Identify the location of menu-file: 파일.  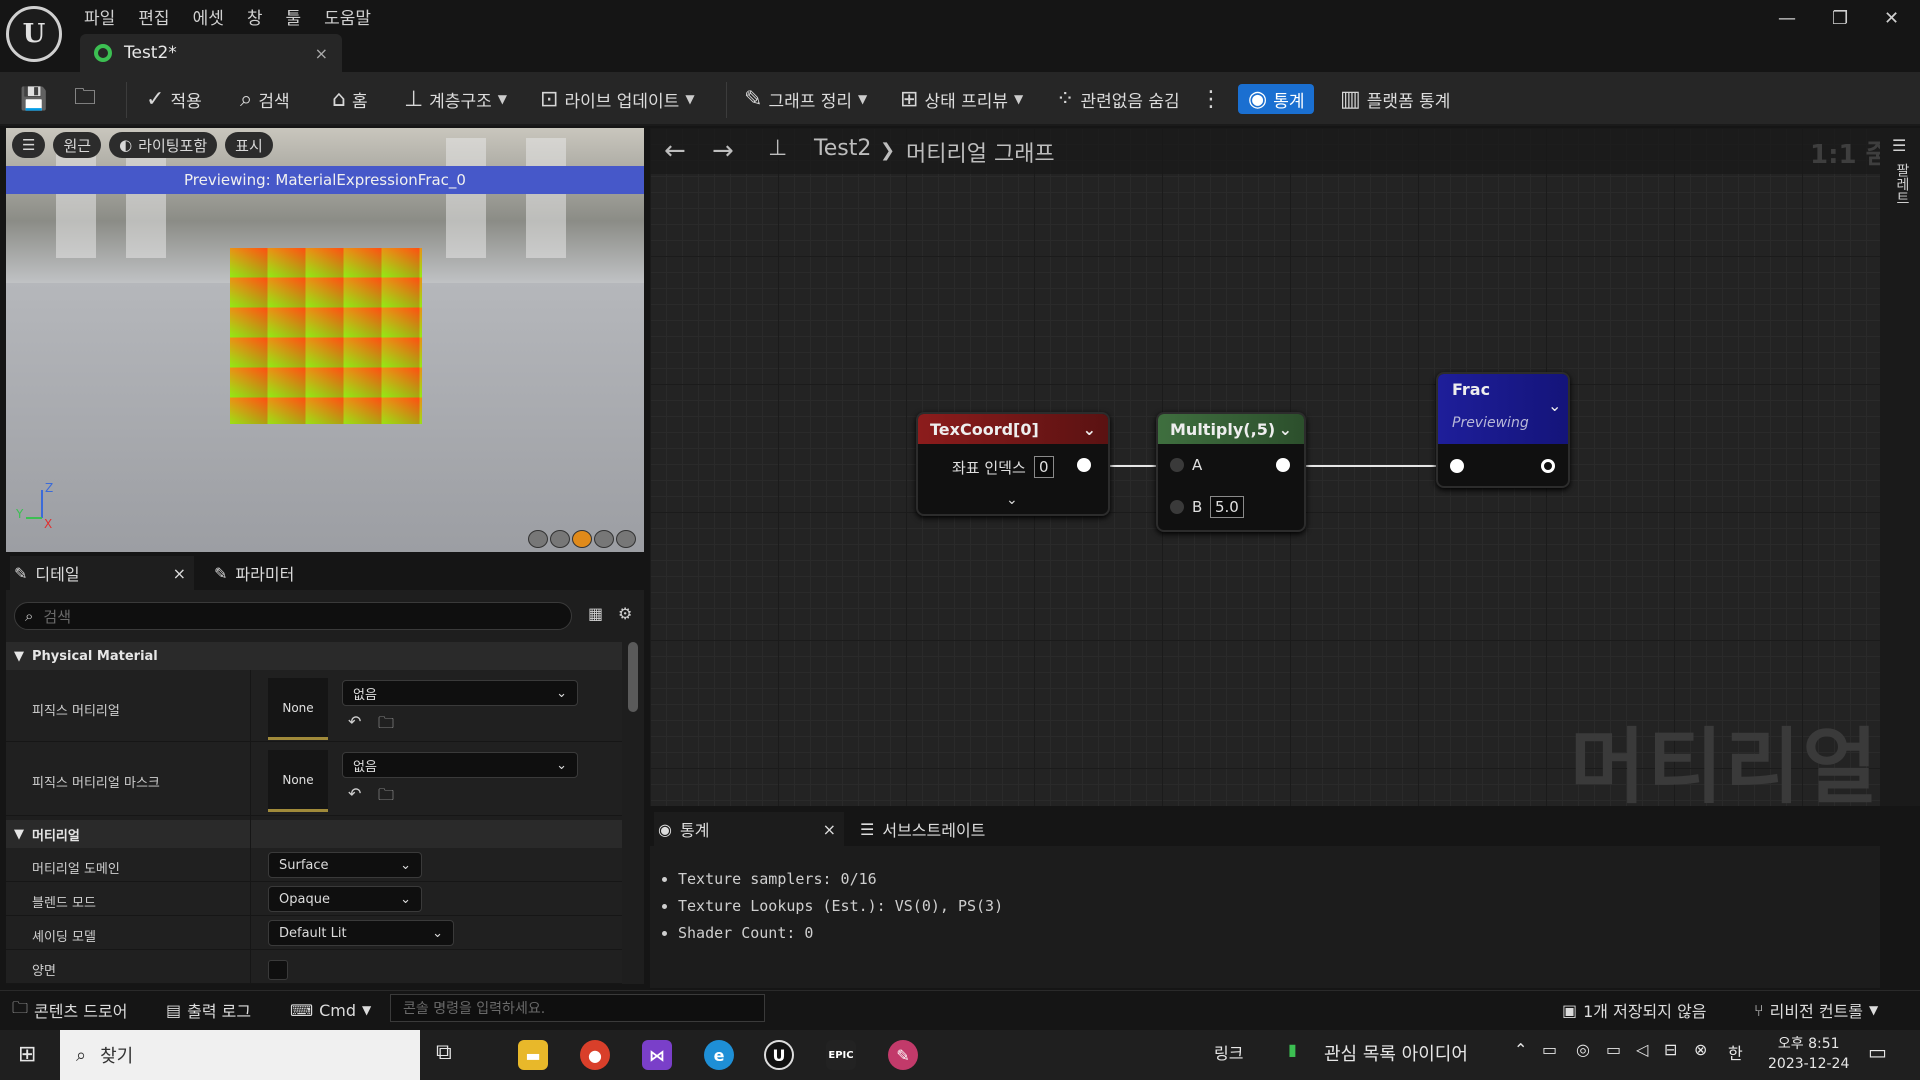
(106, 16).